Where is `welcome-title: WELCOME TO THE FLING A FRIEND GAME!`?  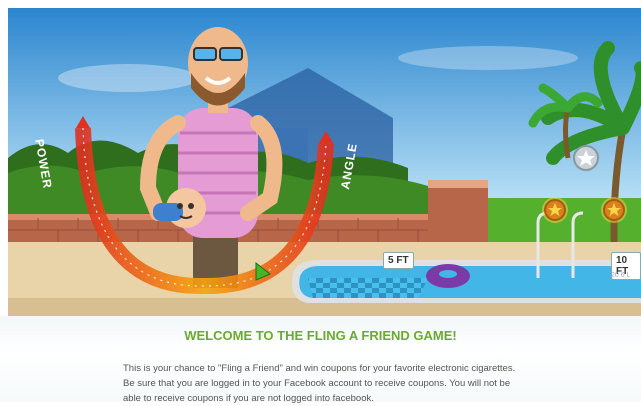
welcome-title: WELCOME TO THE FLING A FRIEND GAME! is located at coordinates (320, 335).